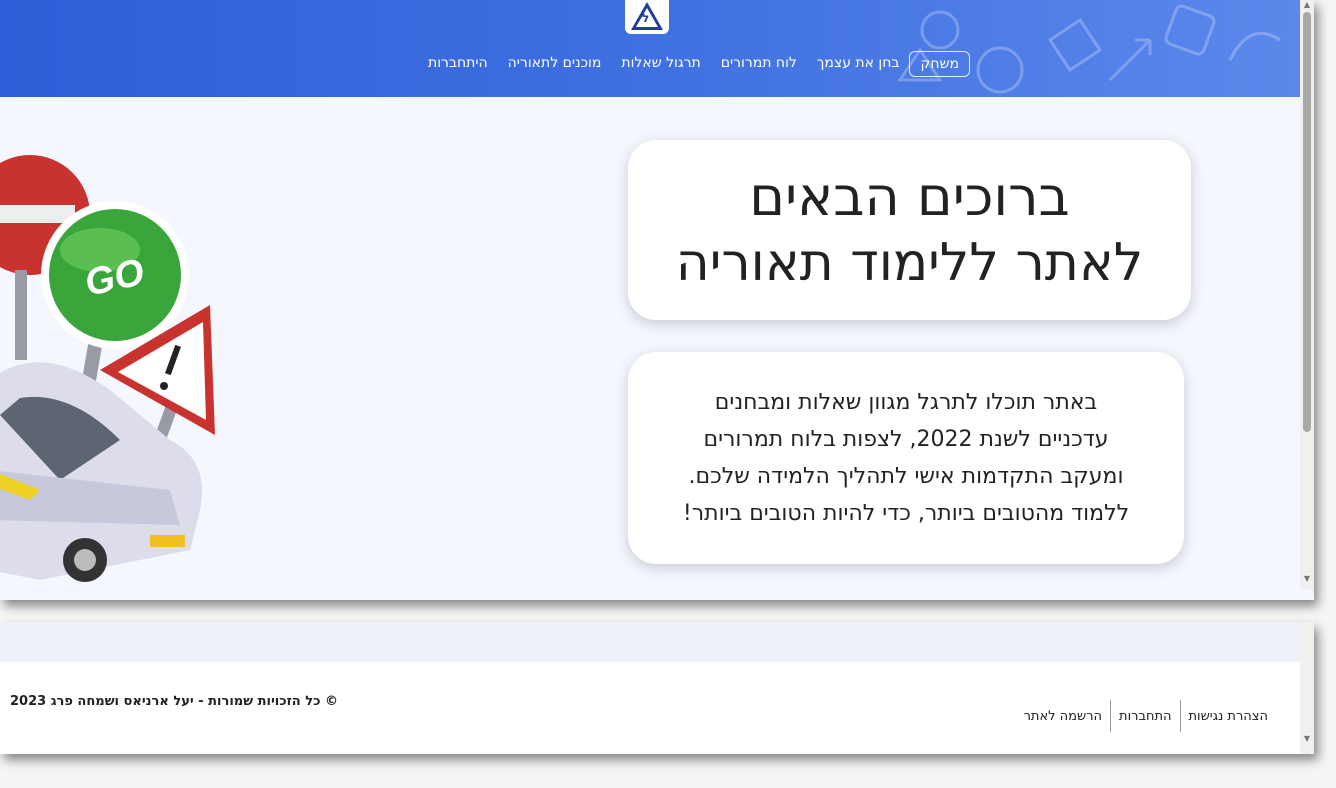 The image size is (1336, 788). Describe the element at coordinates (906, 476) in the screenshot. I see `description-line: ומעקב התקדמות אישי לתהליך הלמידה שלכם.` at that location.